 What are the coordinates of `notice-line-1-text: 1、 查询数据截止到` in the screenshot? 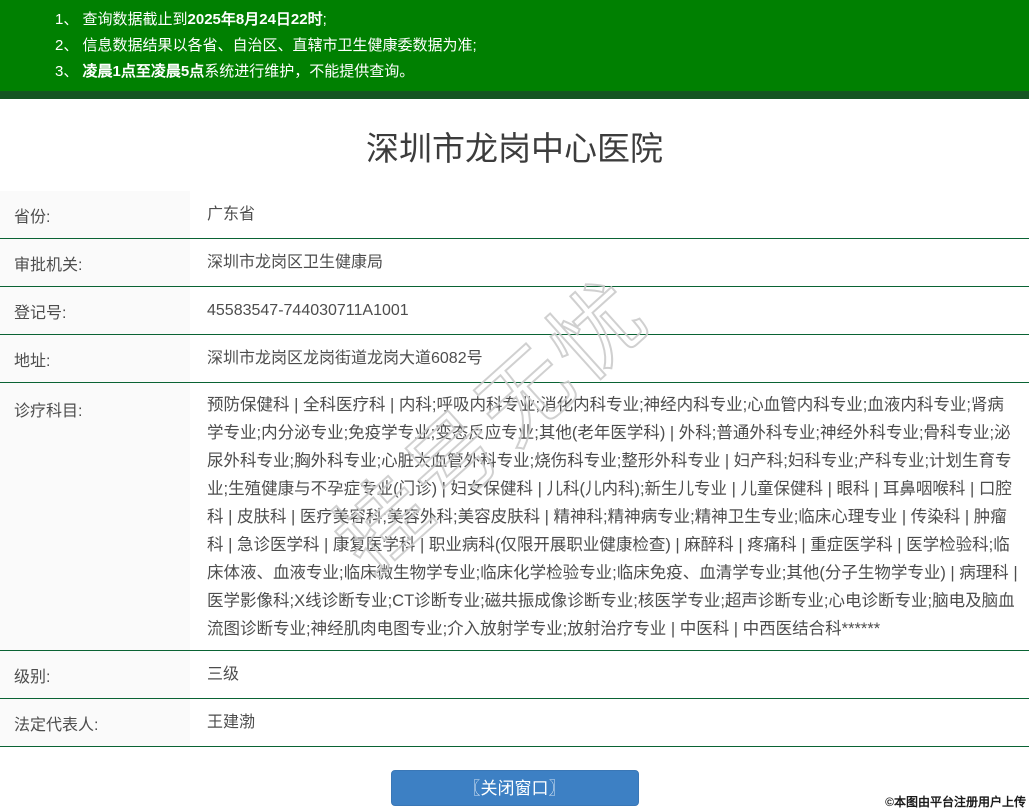 It's located at (121, 19).